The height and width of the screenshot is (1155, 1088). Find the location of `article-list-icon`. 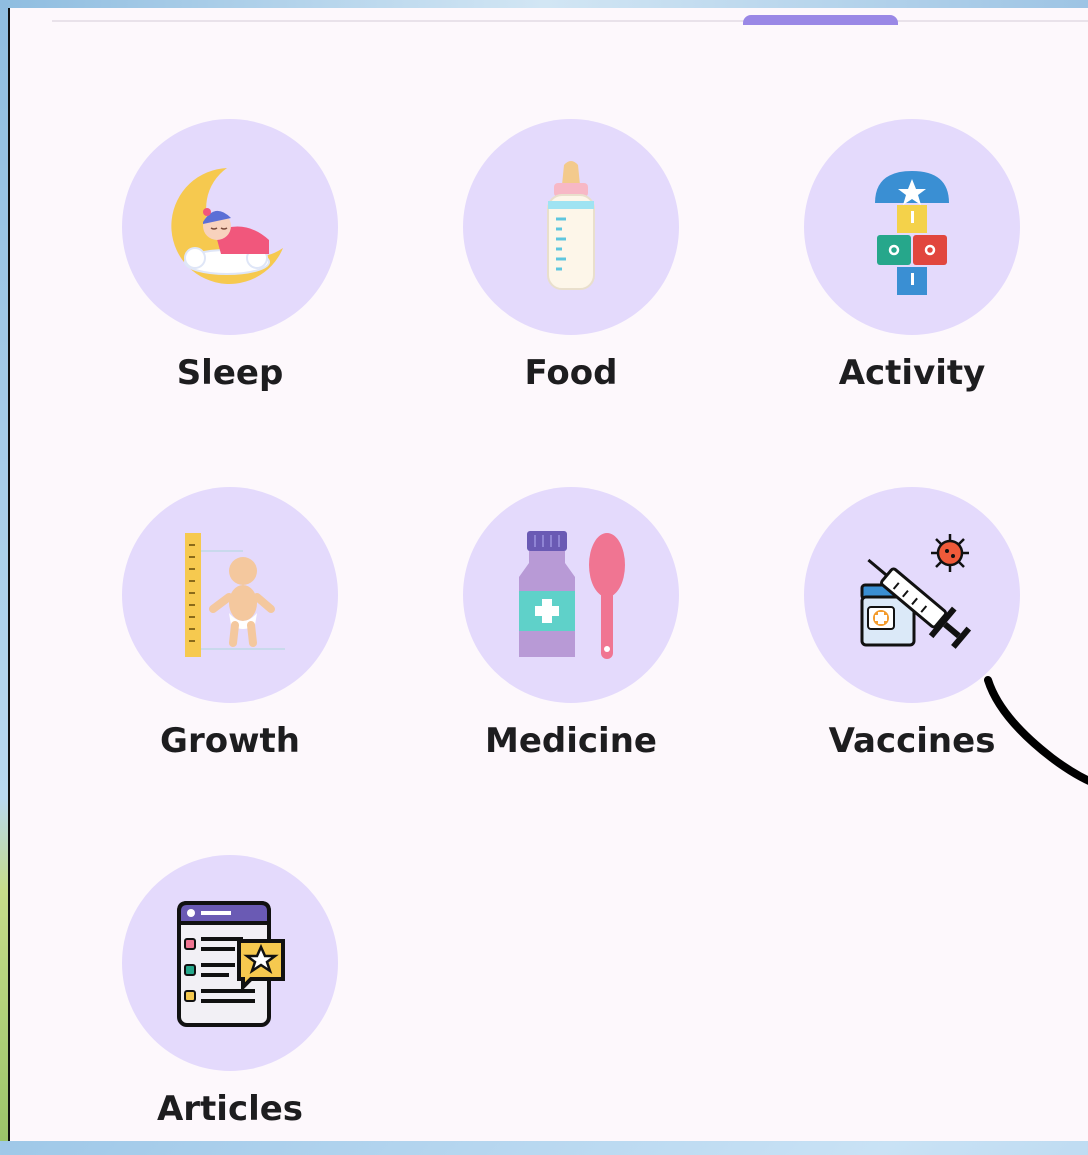

article-list-icon is located at coordinates (231, 964).